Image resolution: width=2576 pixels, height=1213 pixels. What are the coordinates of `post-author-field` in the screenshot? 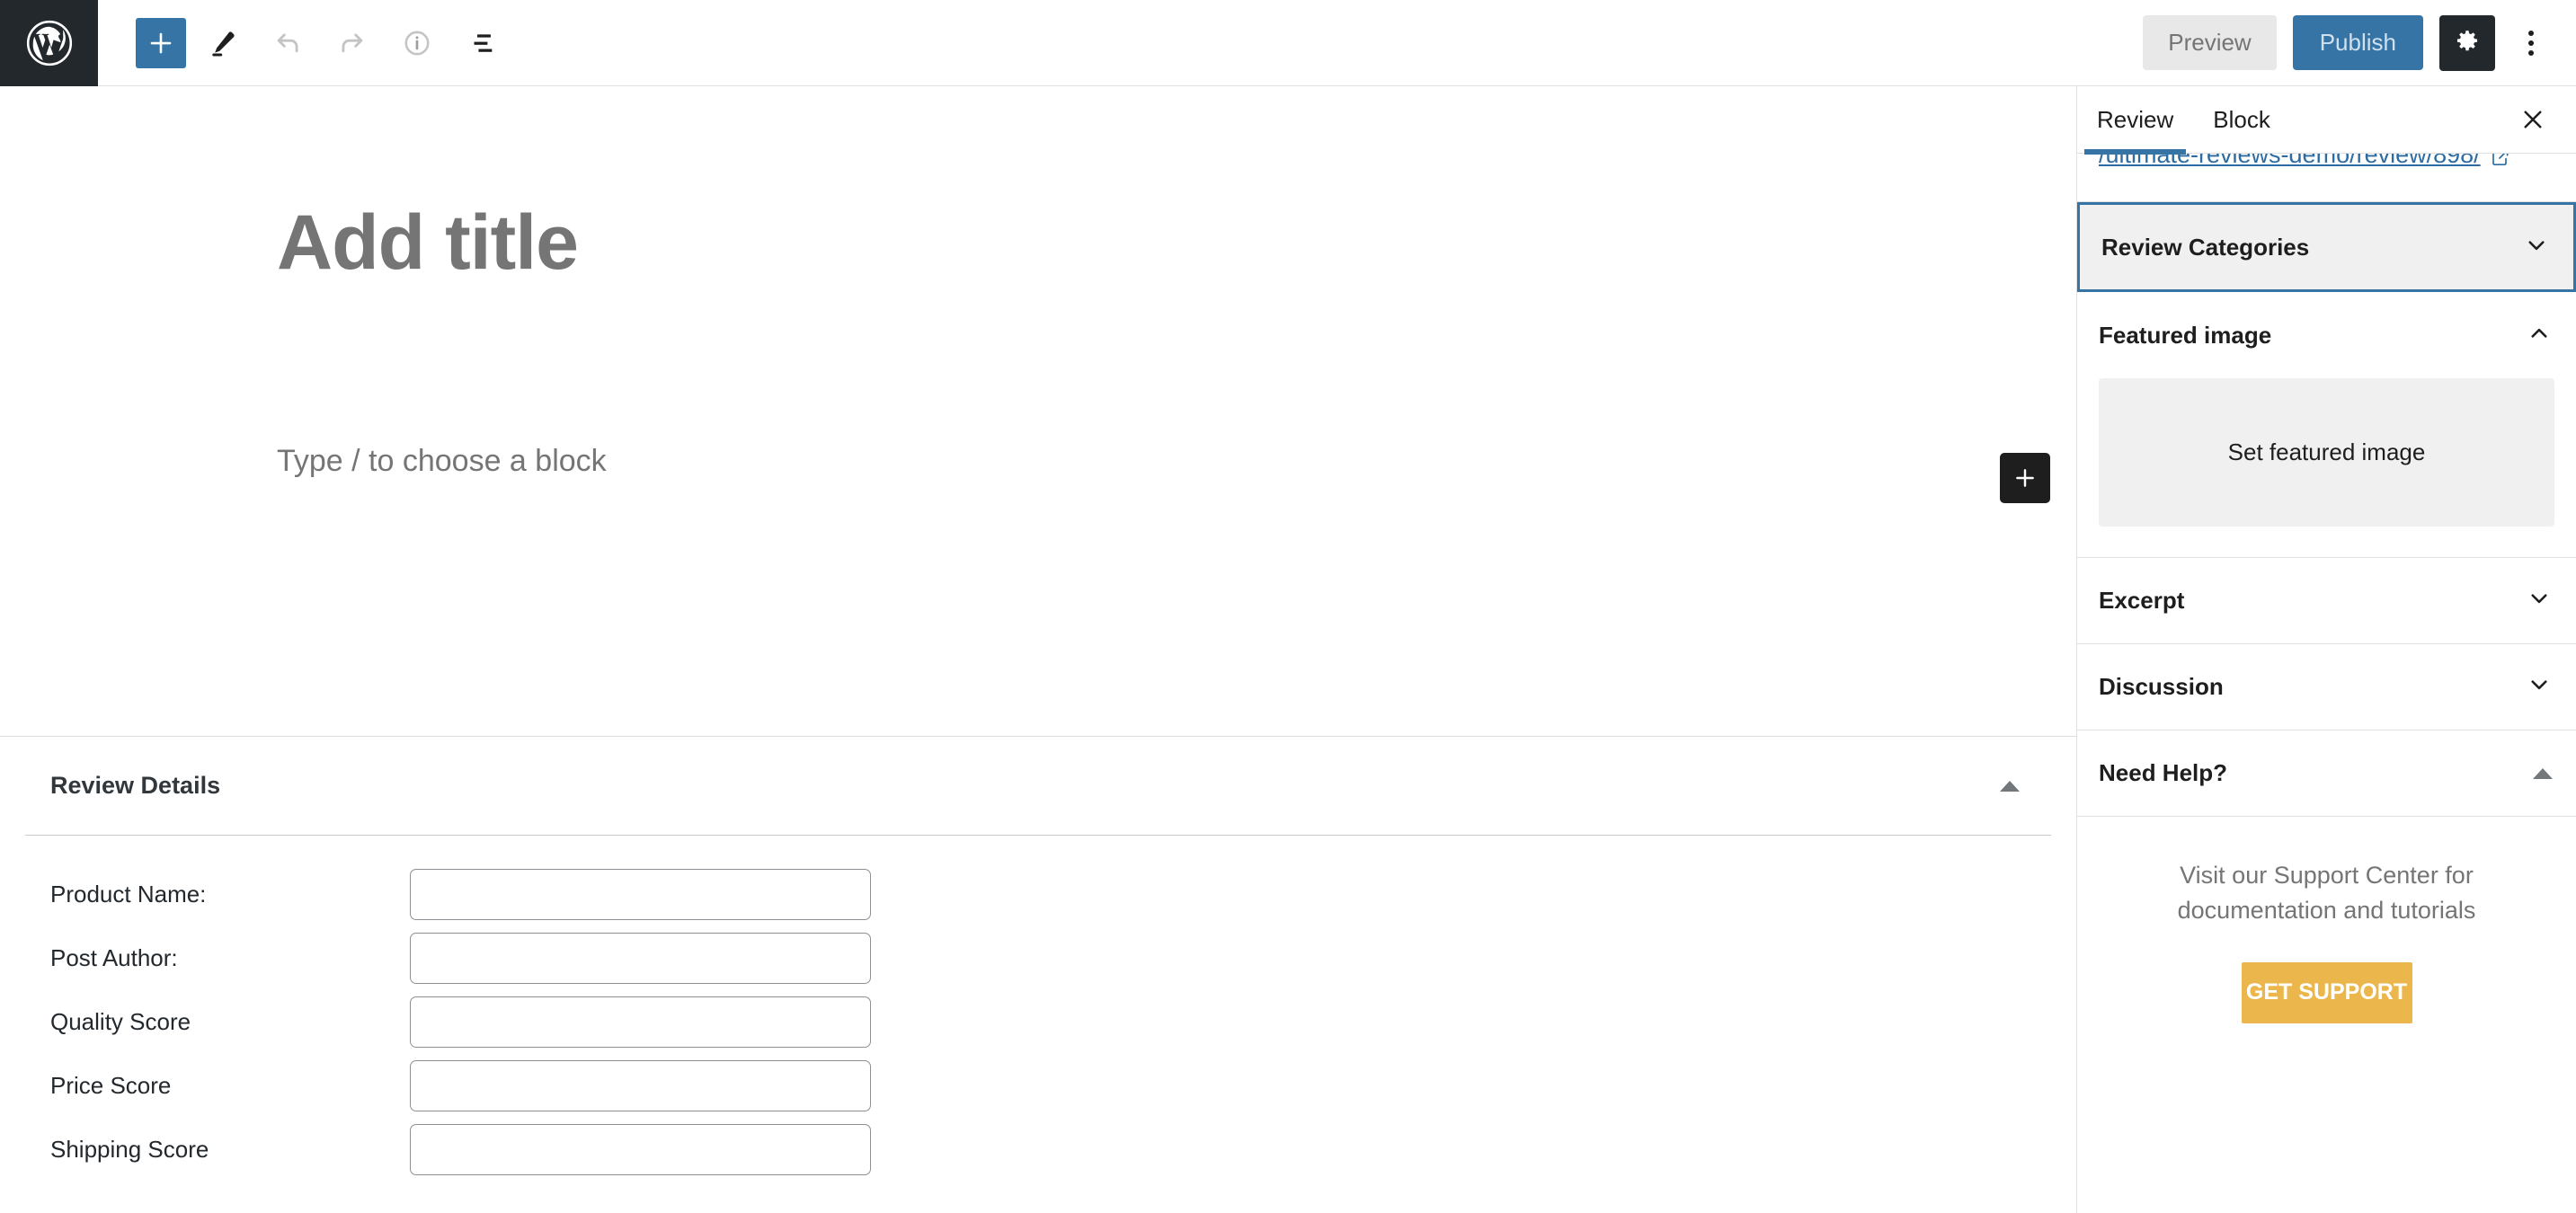 It's located at (640, 958).